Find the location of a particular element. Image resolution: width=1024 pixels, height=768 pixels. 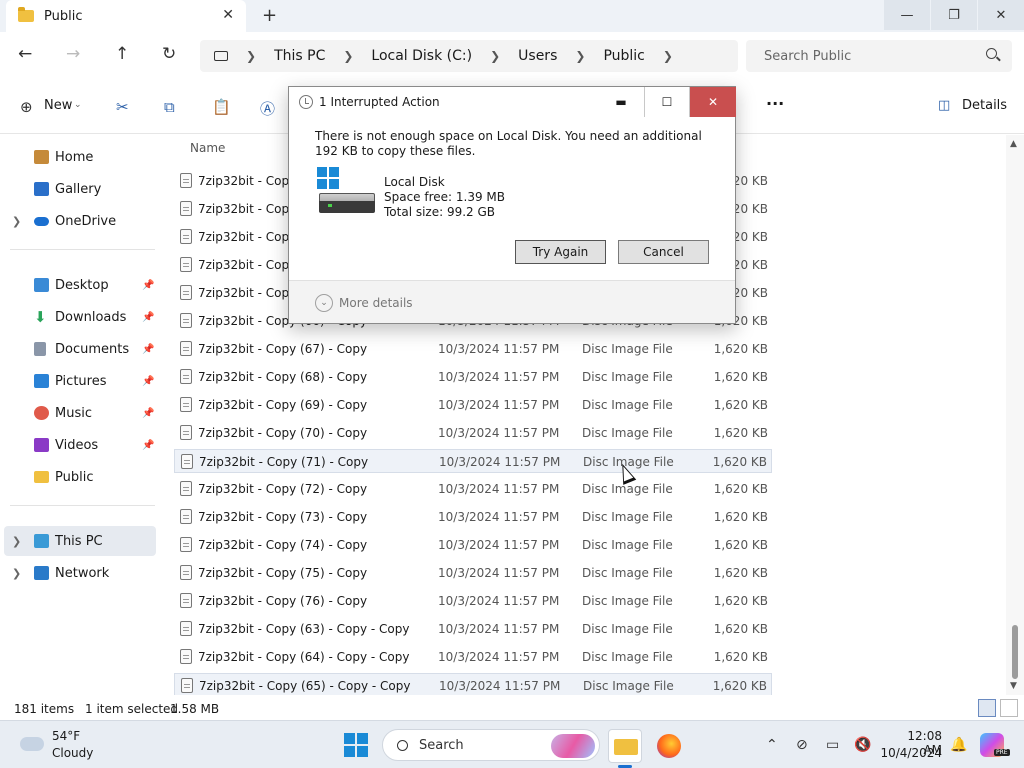

tab-public: Public ✕ is located at coordinates (126, 16).